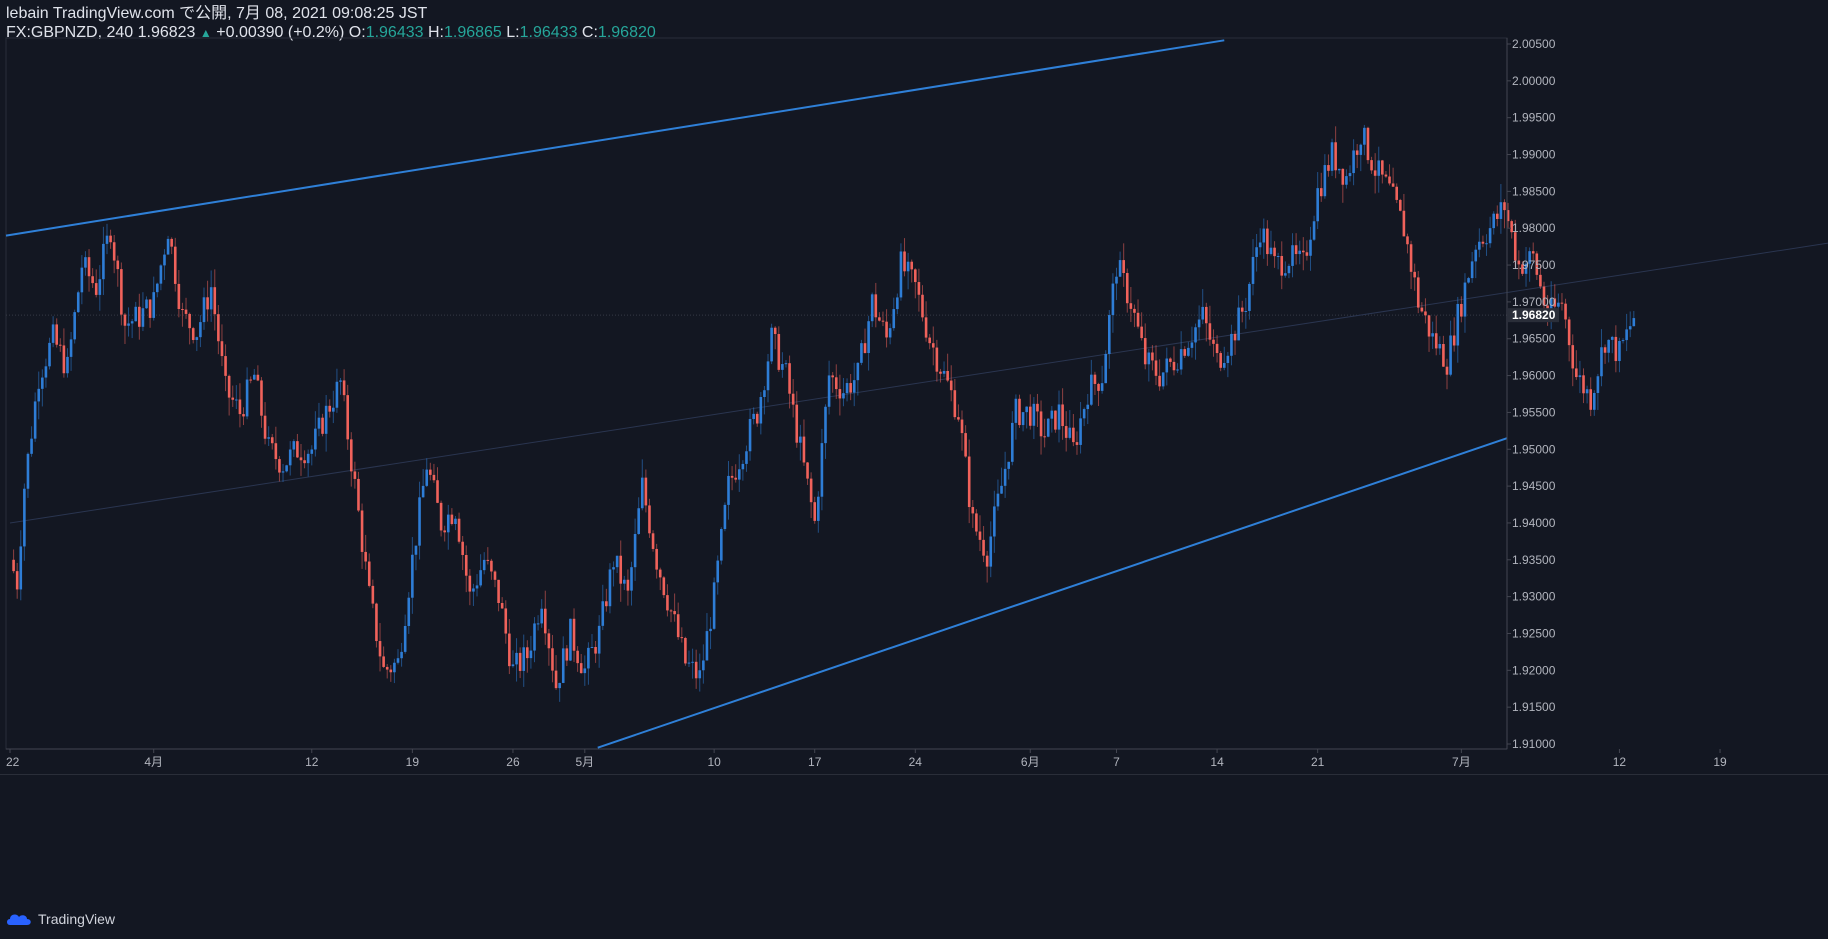  I want to click on time-tick-label: 7, so click(1116, 762).